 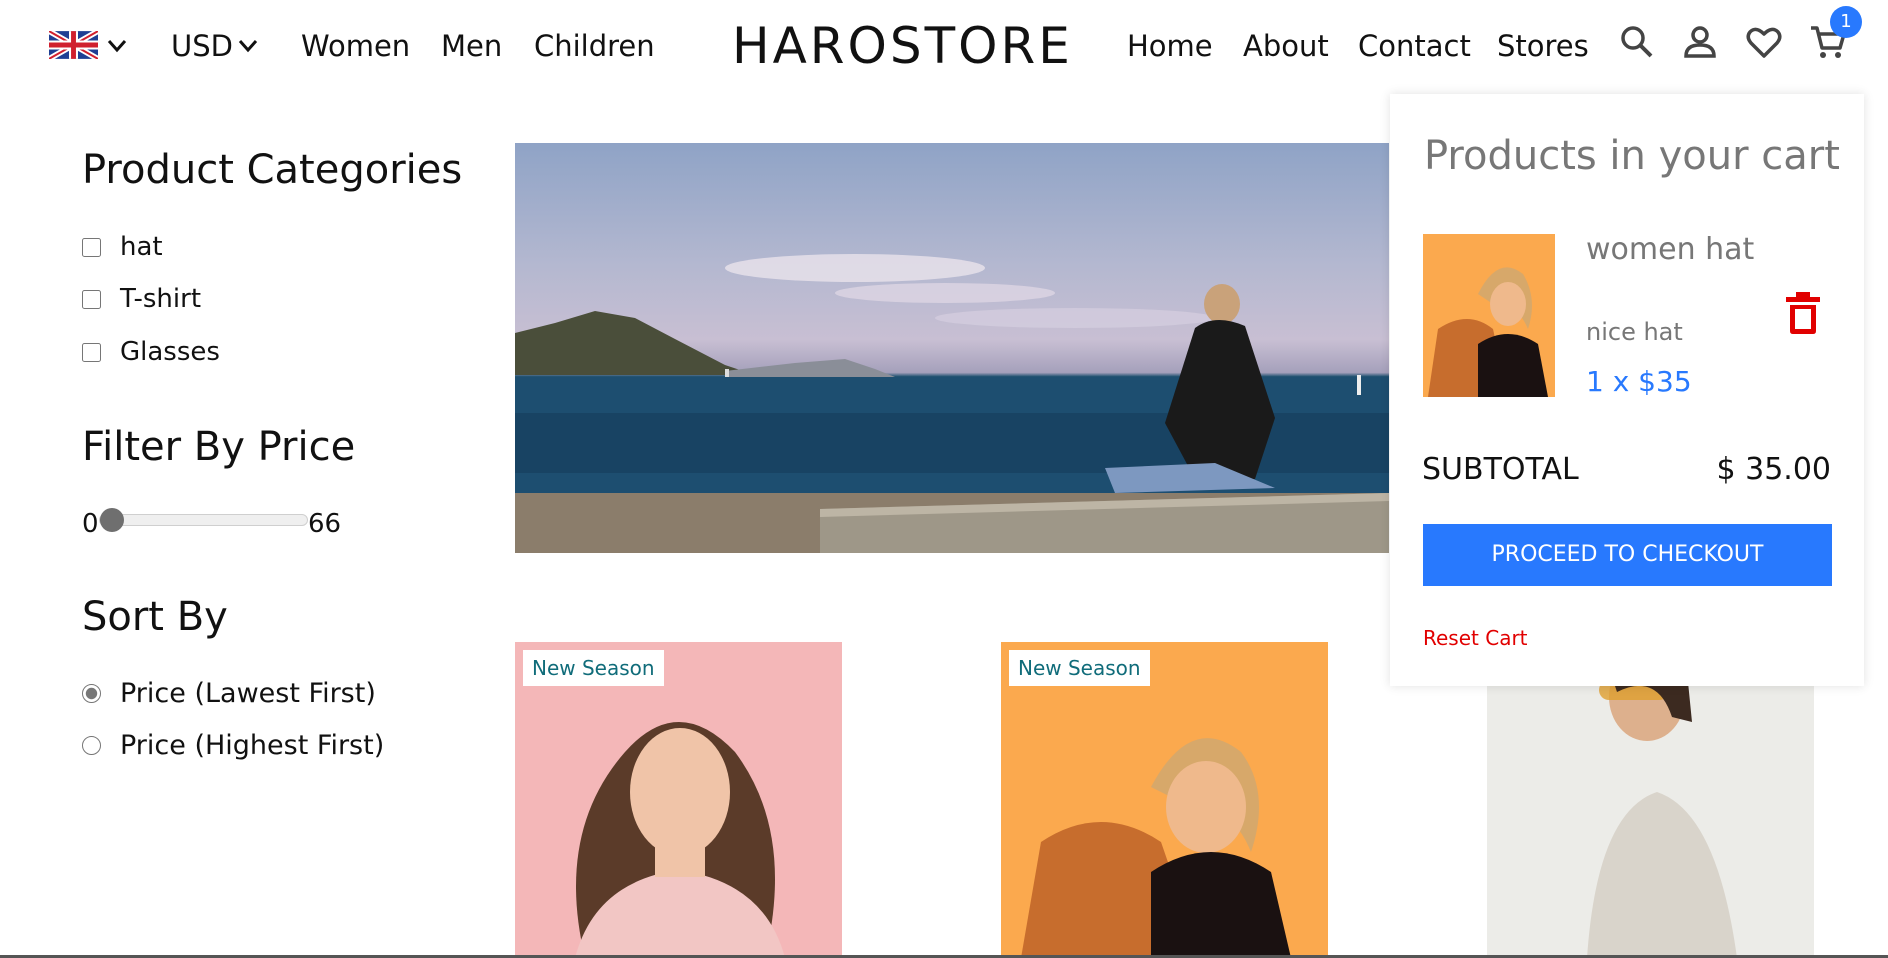 I want to click on cart-item-description: nice hat, so click(x=1634, y=332).